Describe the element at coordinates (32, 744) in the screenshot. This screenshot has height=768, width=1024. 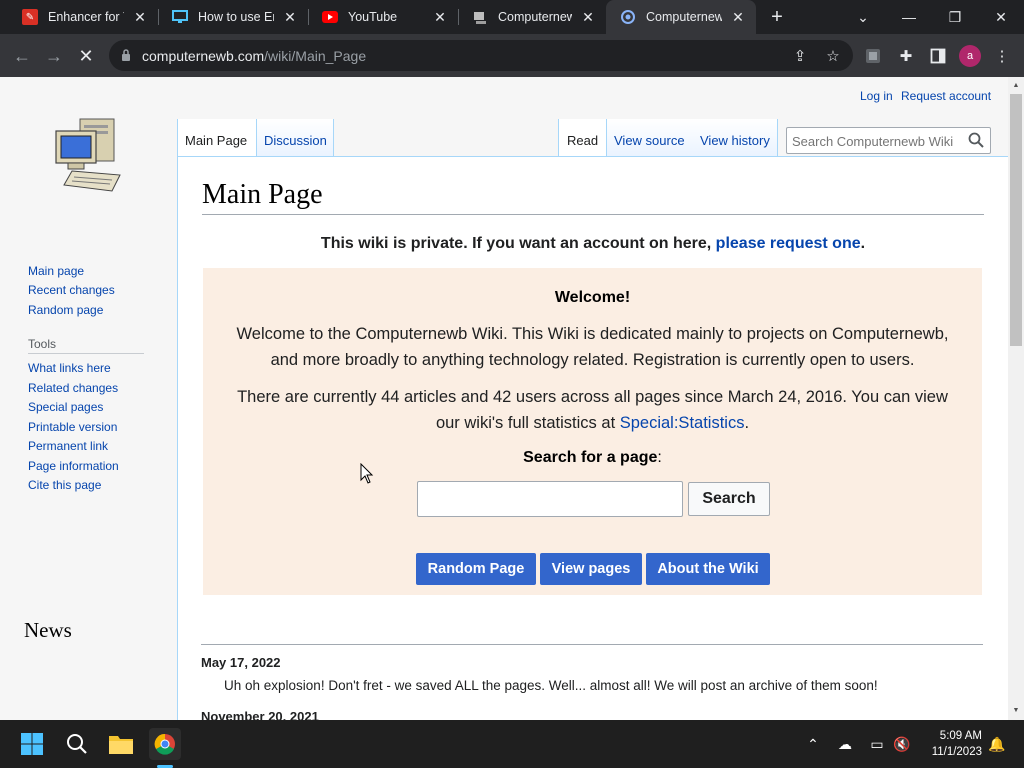
I see `windows-start-icon` at that location.